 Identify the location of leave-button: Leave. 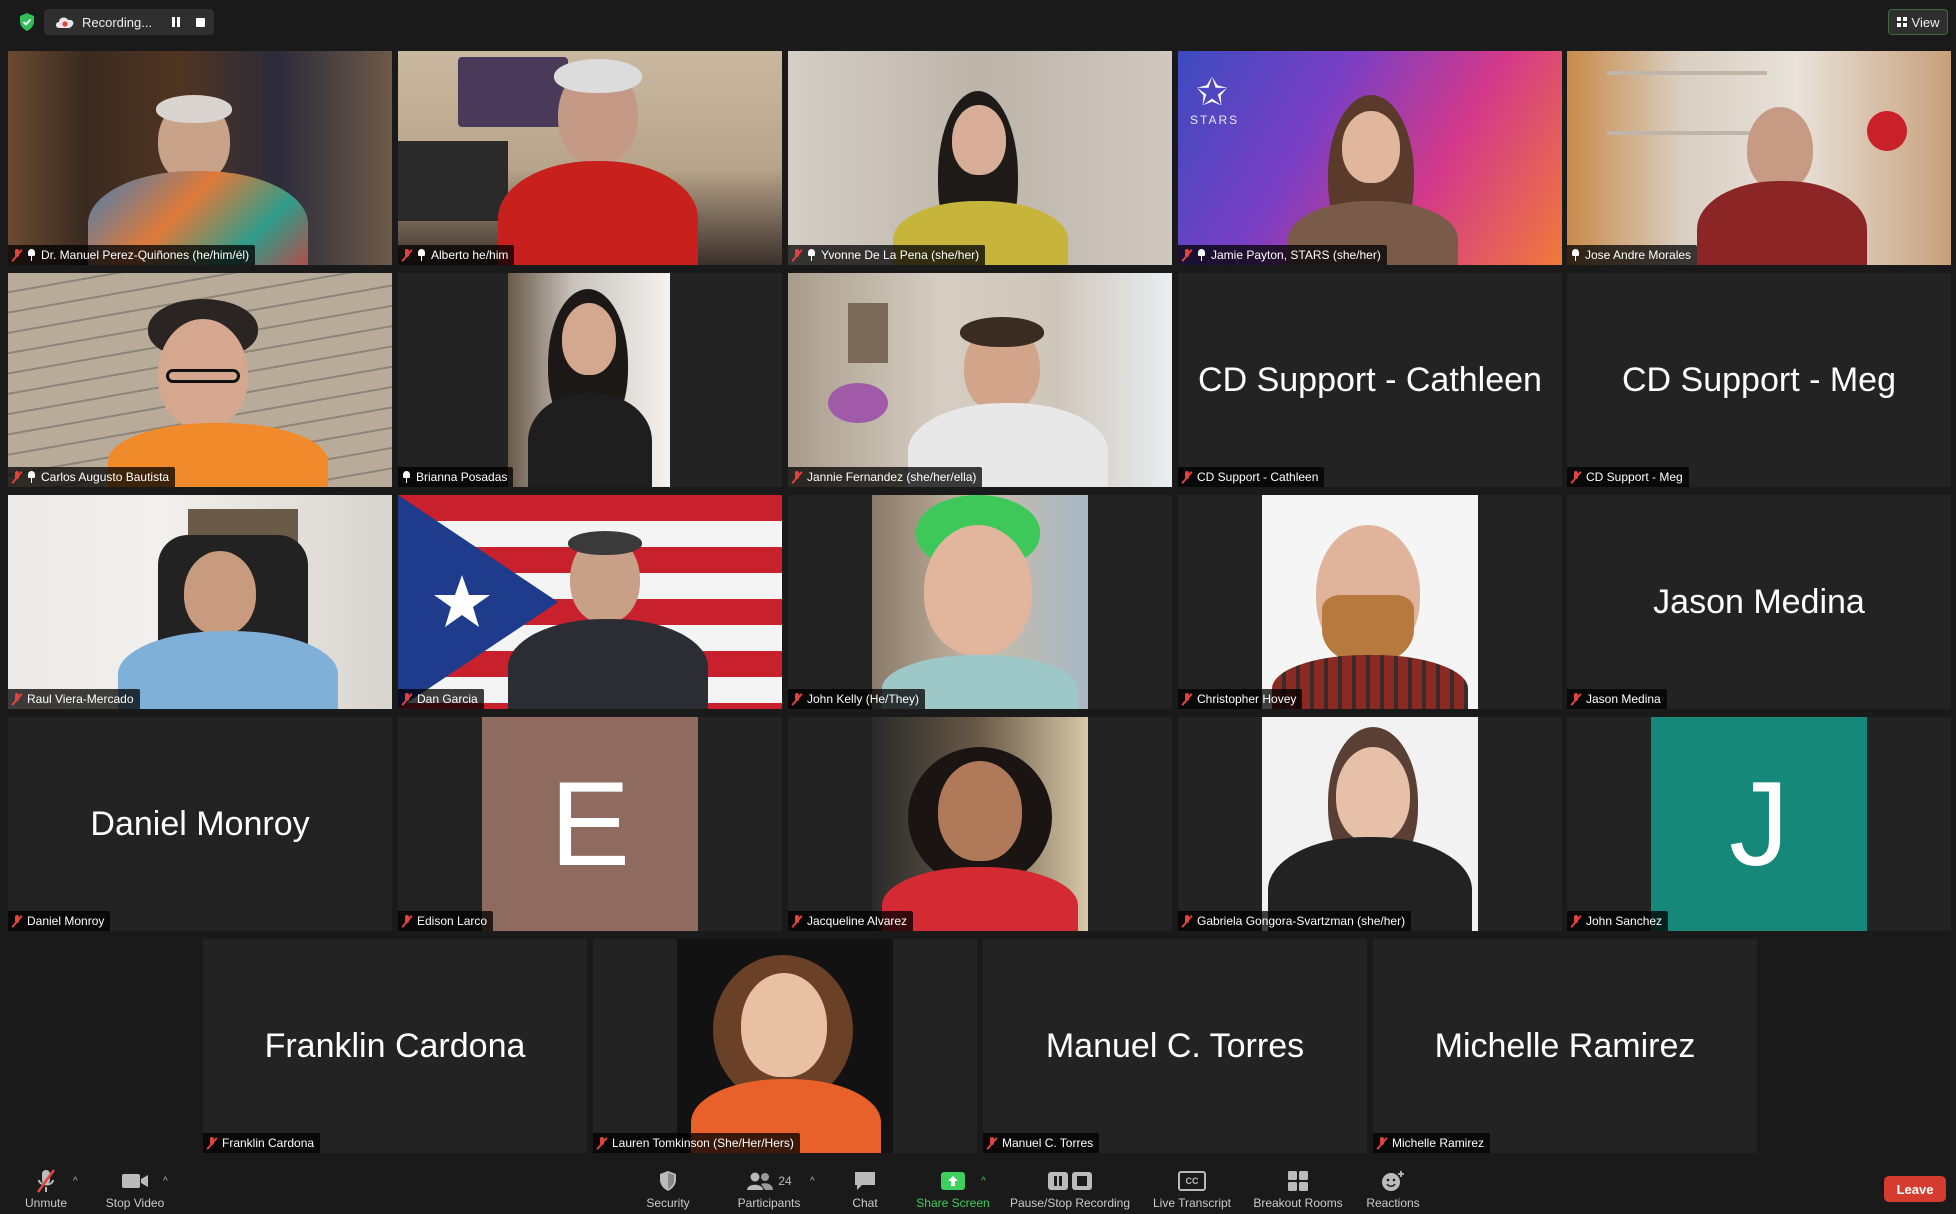
(1915, 1189).